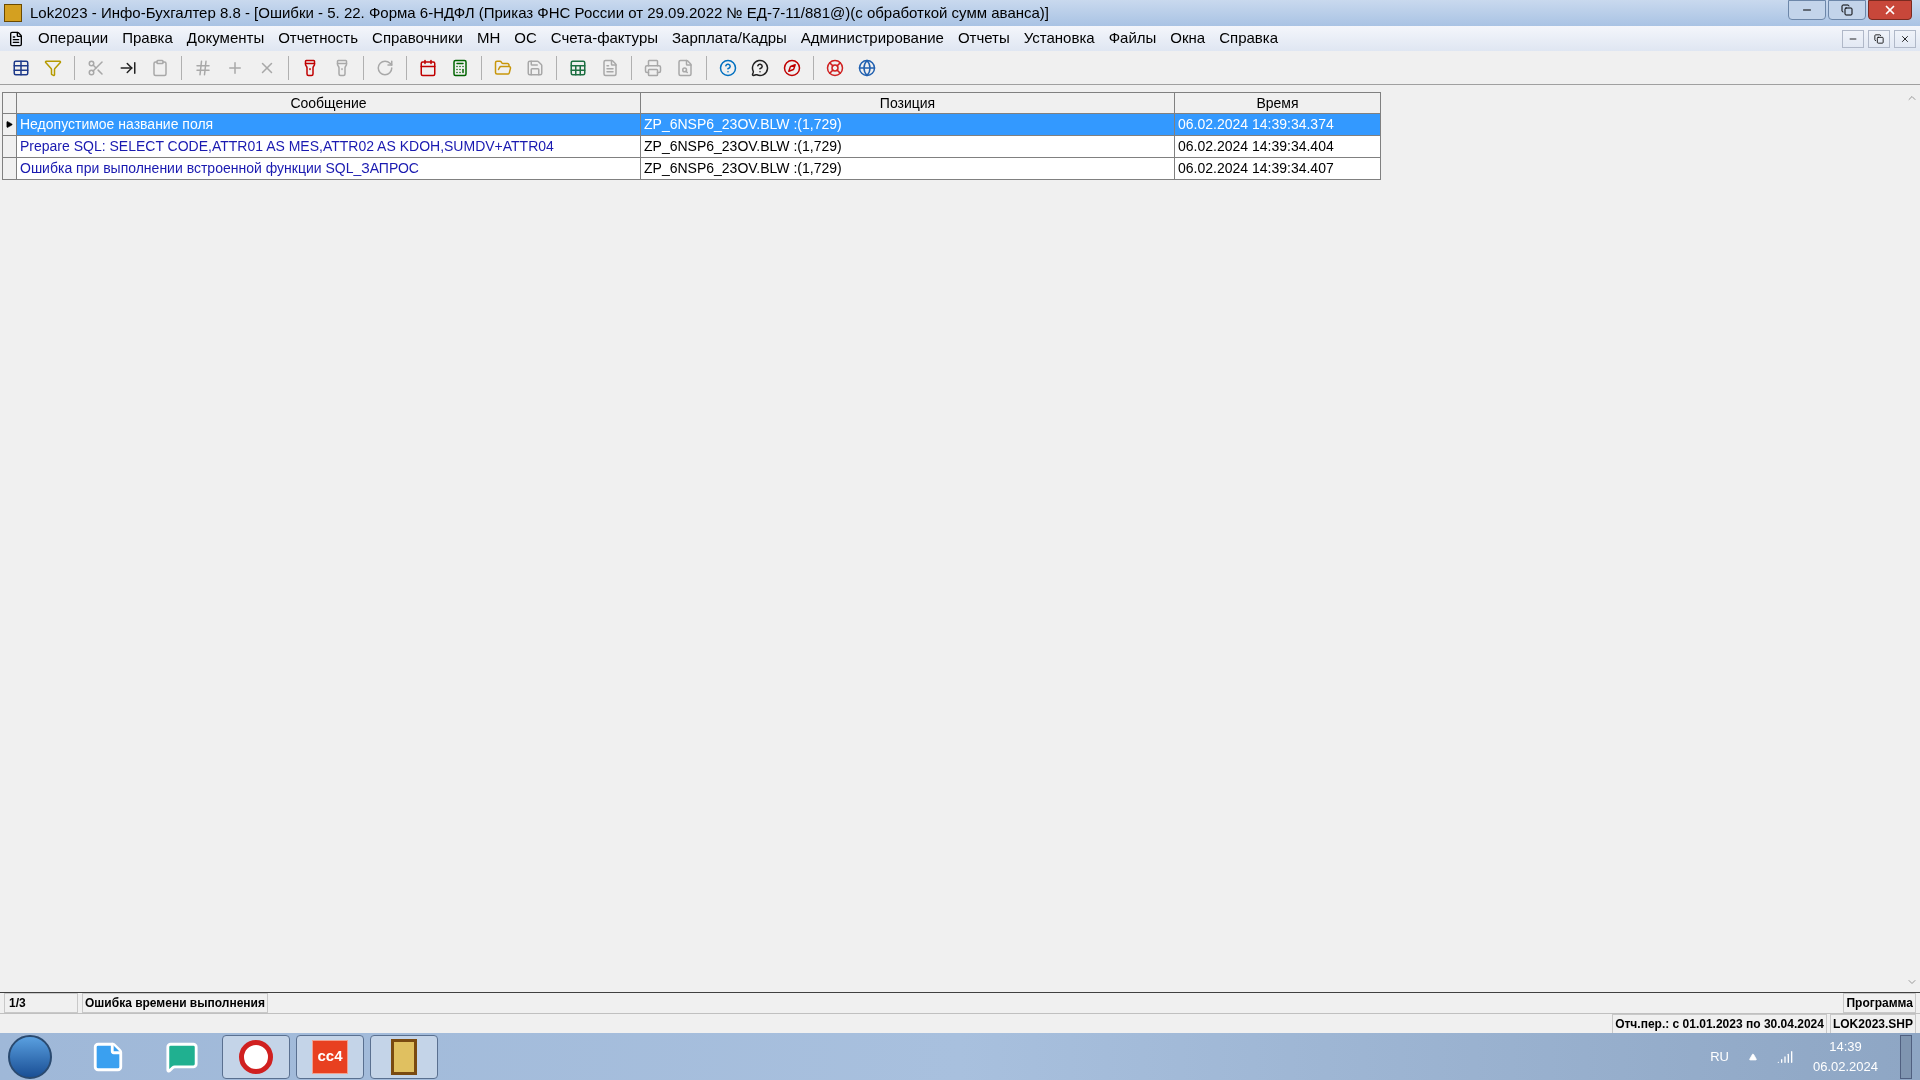  What do you see at coordinates (53, 67) in the screenshot?
I see `filter-icon` at bounding box center [53, 67].